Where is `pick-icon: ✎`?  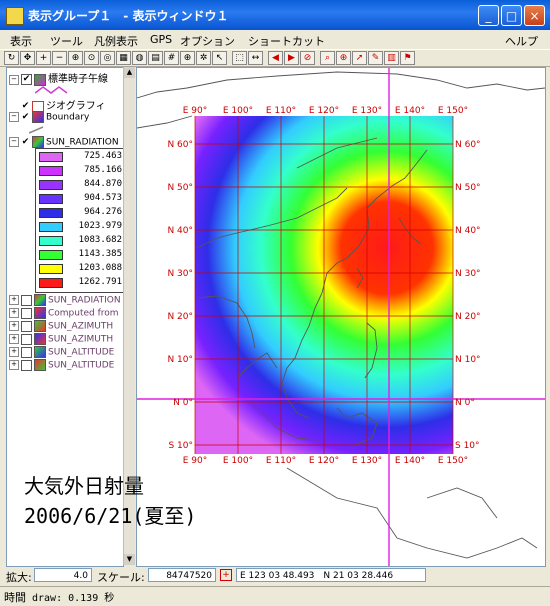 pick-icon: ✎ is located at coordinates (375, 58).